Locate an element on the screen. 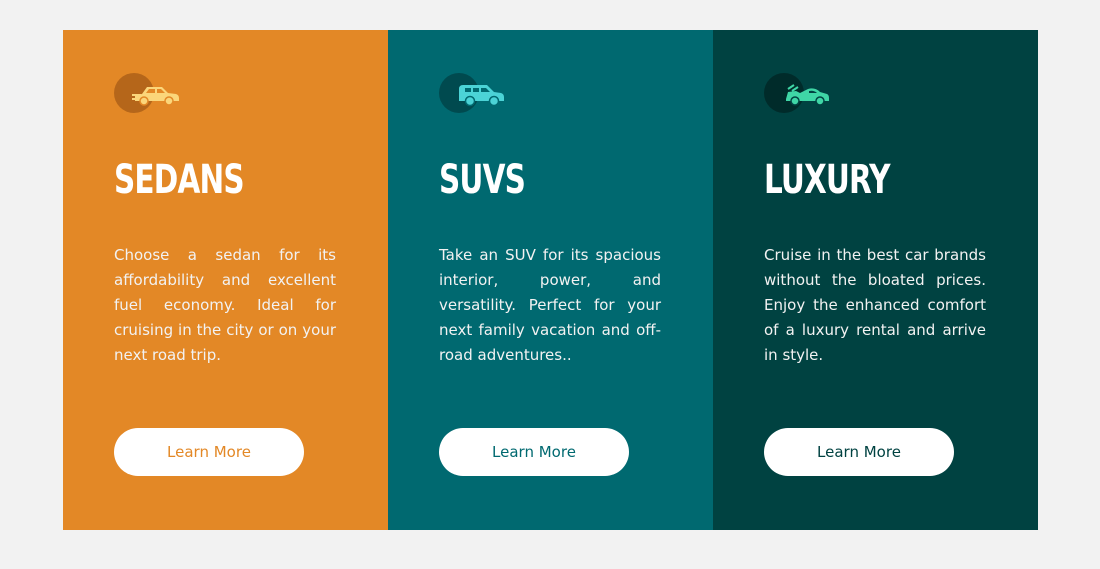 The width and height of the screenshot is (1100, 569). card-title: Sedans is located at coordinates (179, 180).